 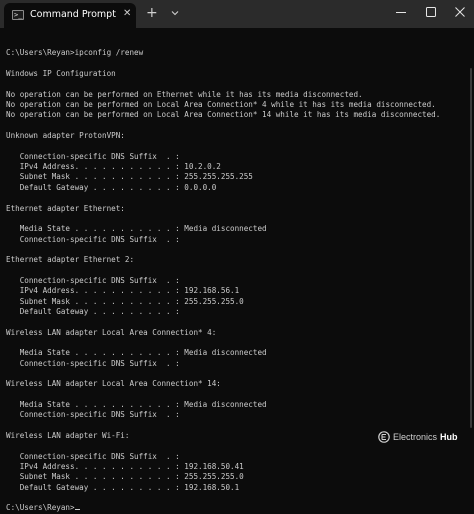 What do you see at coordinates (460, 12) in the screenshot?
I see `close-icon` at bounding box center [460, 12].